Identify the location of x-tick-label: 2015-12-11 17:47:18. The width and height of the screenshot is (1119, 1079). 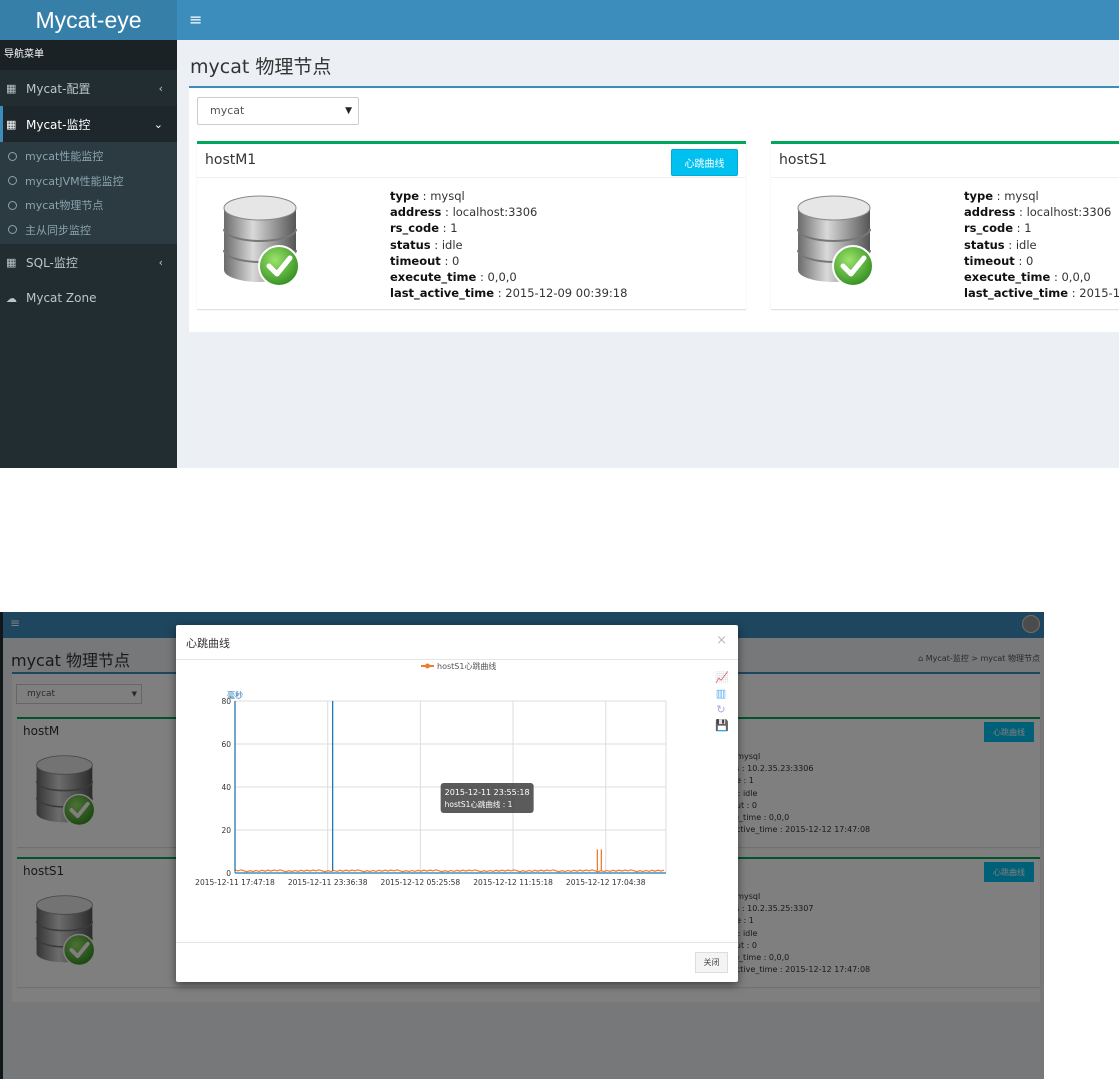
(235, 882).